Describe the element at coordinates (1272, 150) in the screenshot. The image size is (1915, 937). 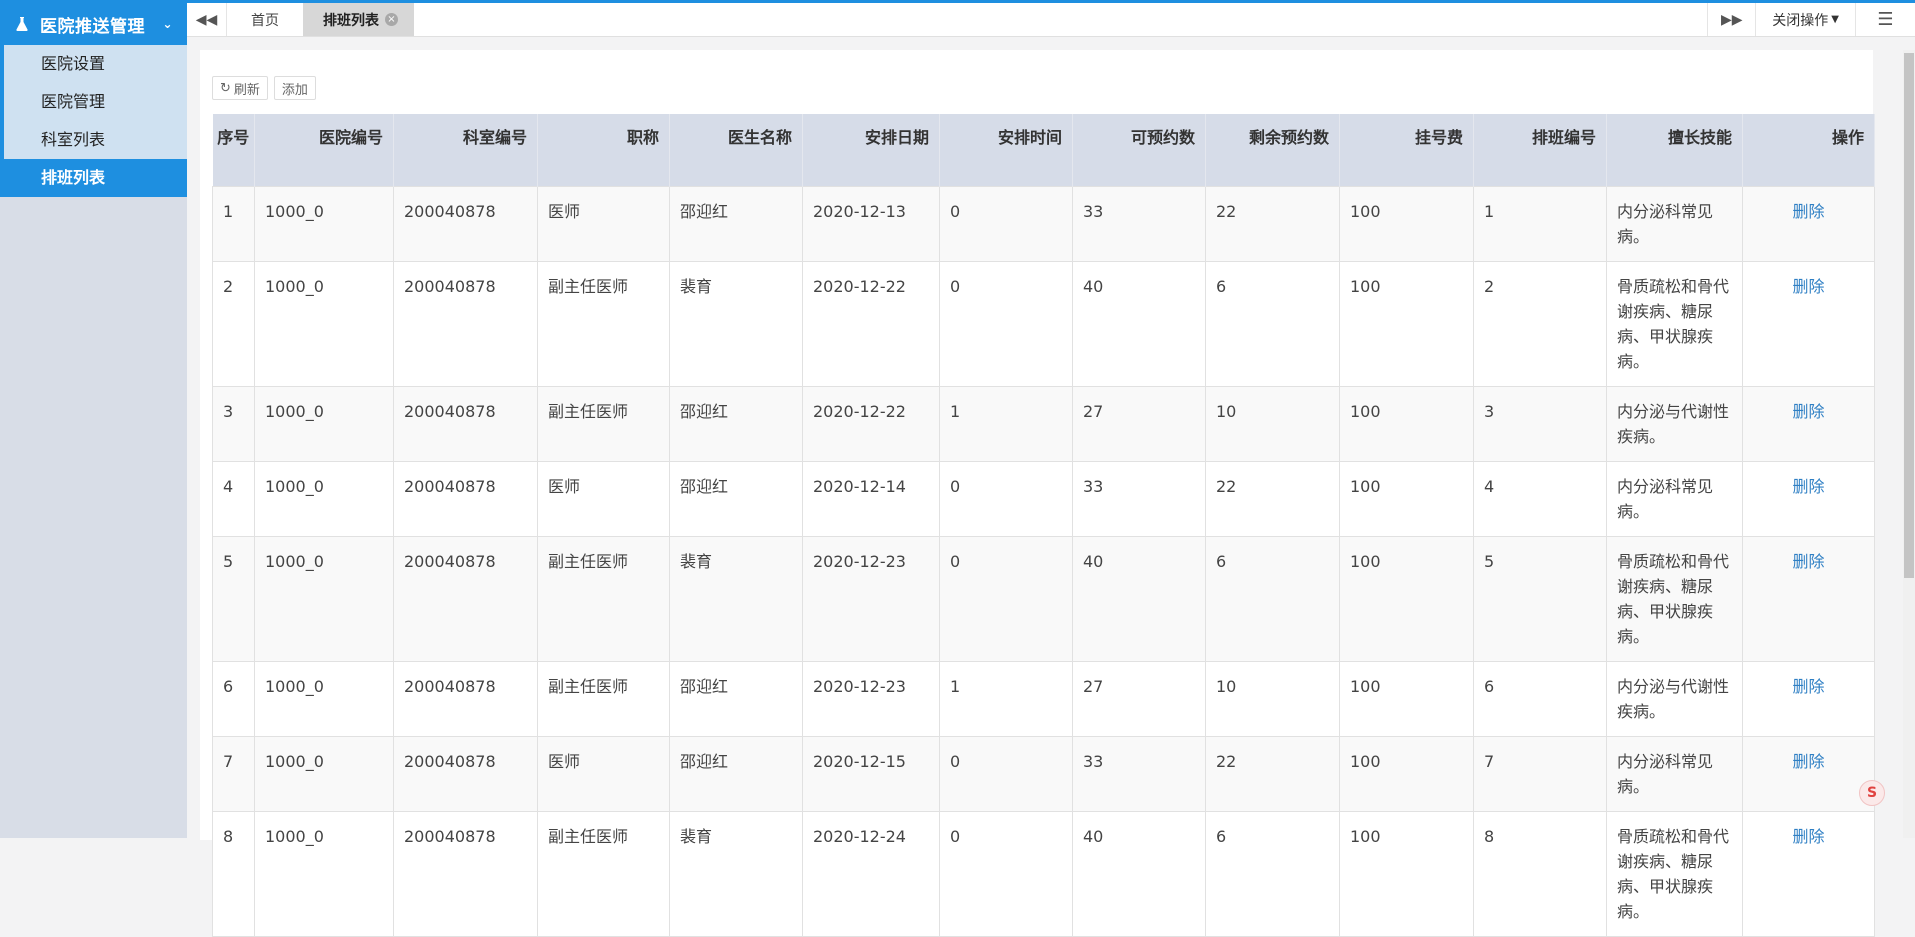
I see `column-header: 剩余预约数` at that location.